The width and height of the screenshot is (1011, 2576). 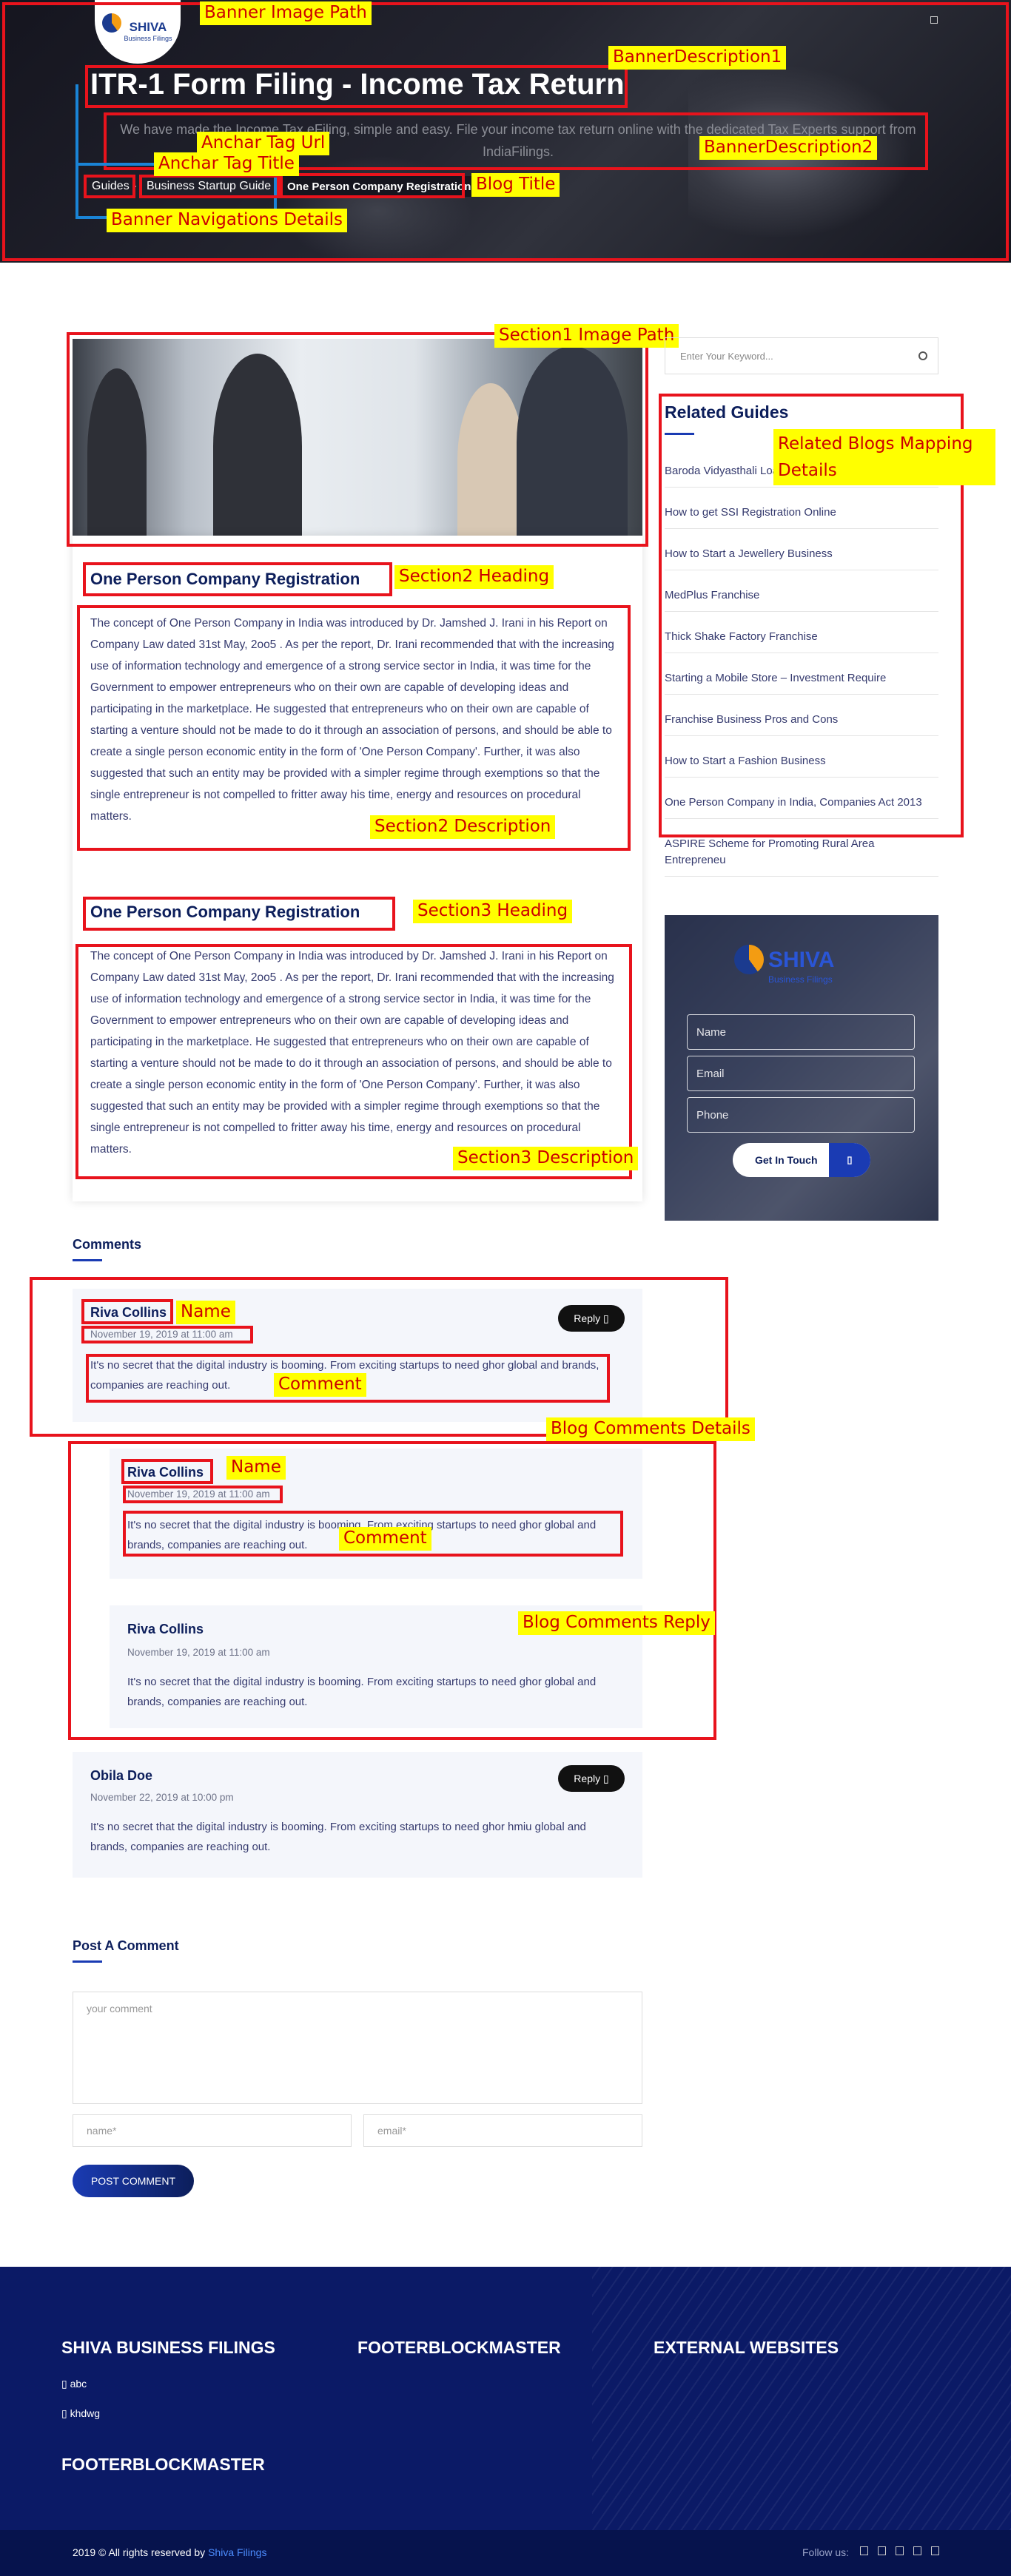 I want to click on promo-email-field, so click(x=801, y=1073).